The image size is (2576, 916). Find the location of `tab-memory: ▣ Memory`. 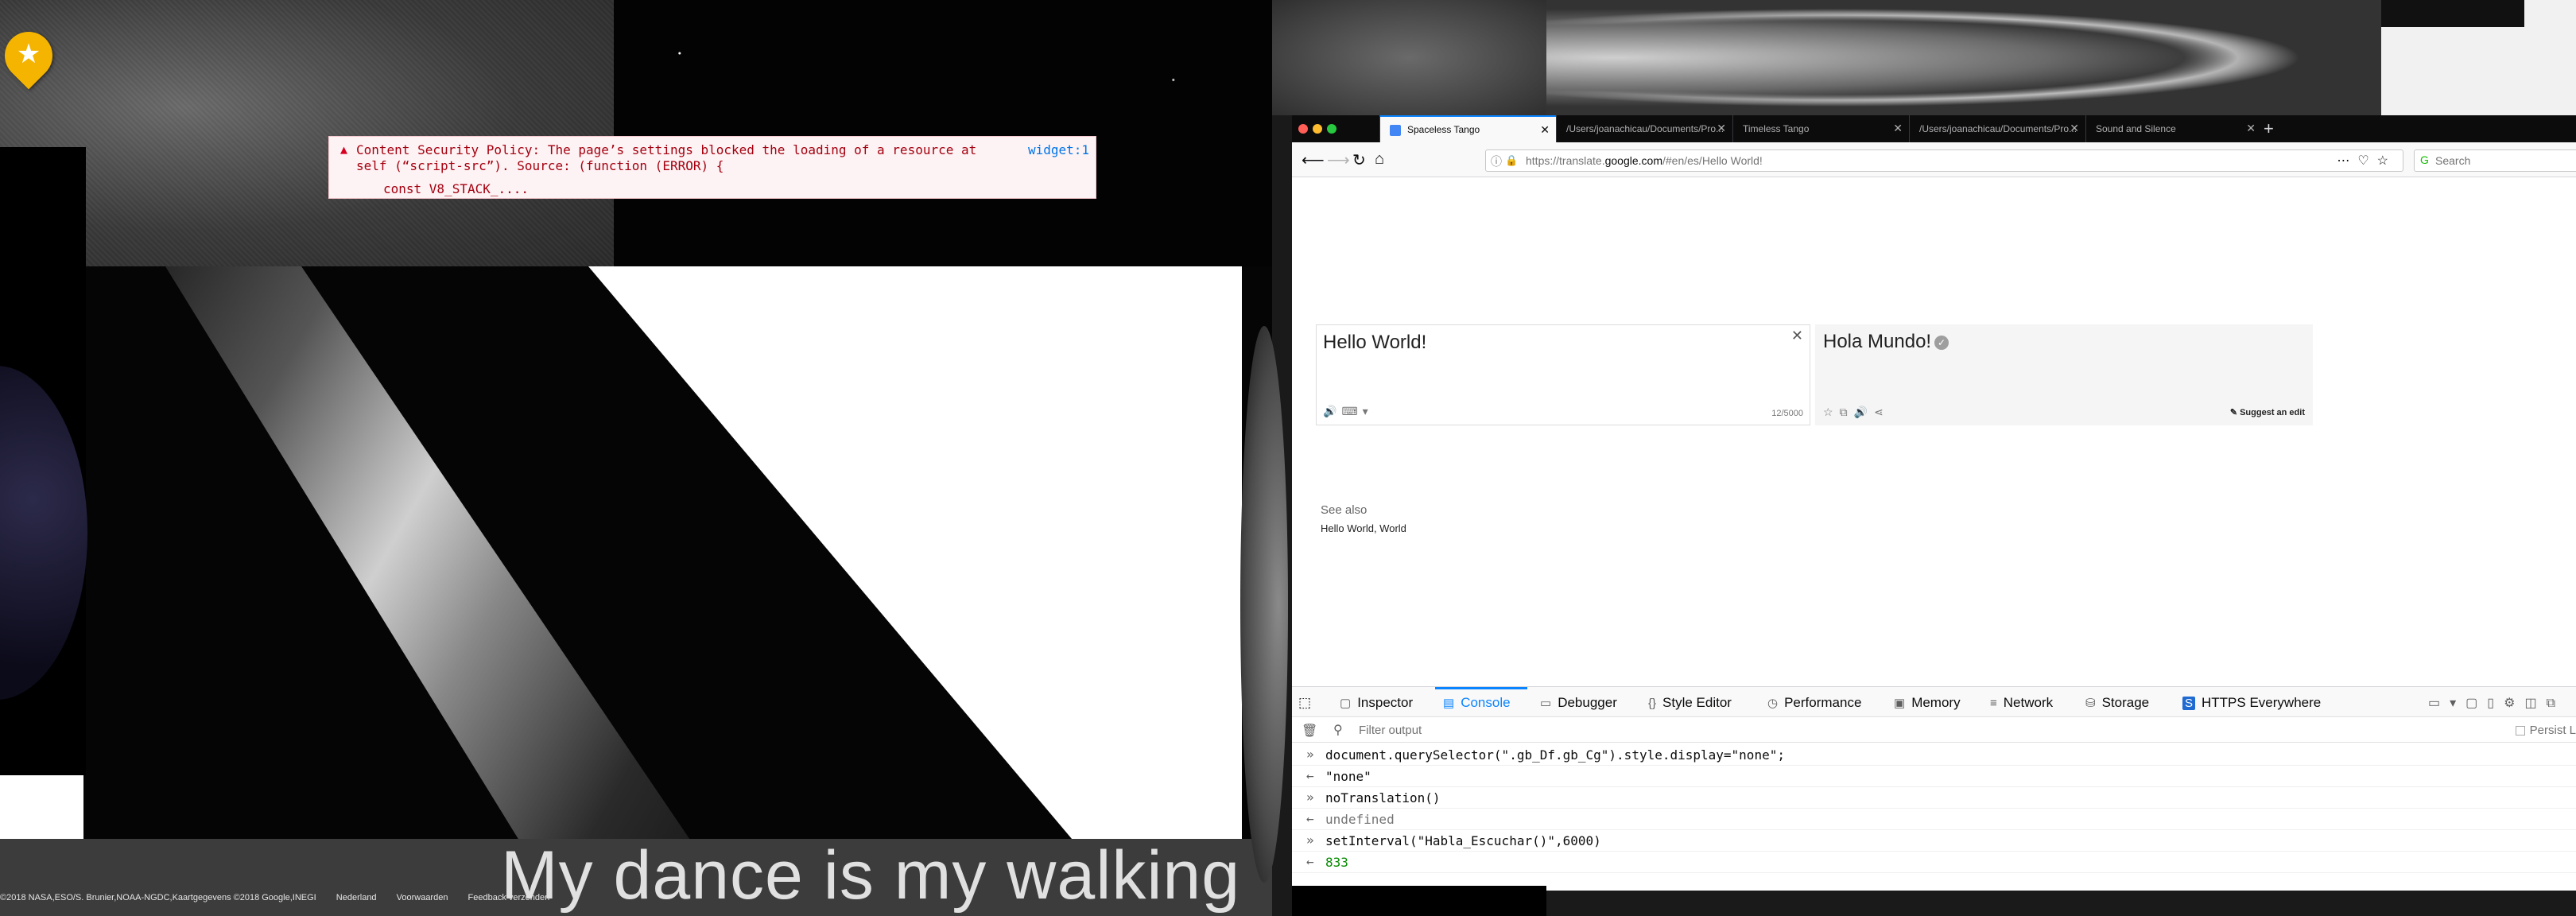

tab-memory: ▣ Memory is located at coordinates (1927, 703).